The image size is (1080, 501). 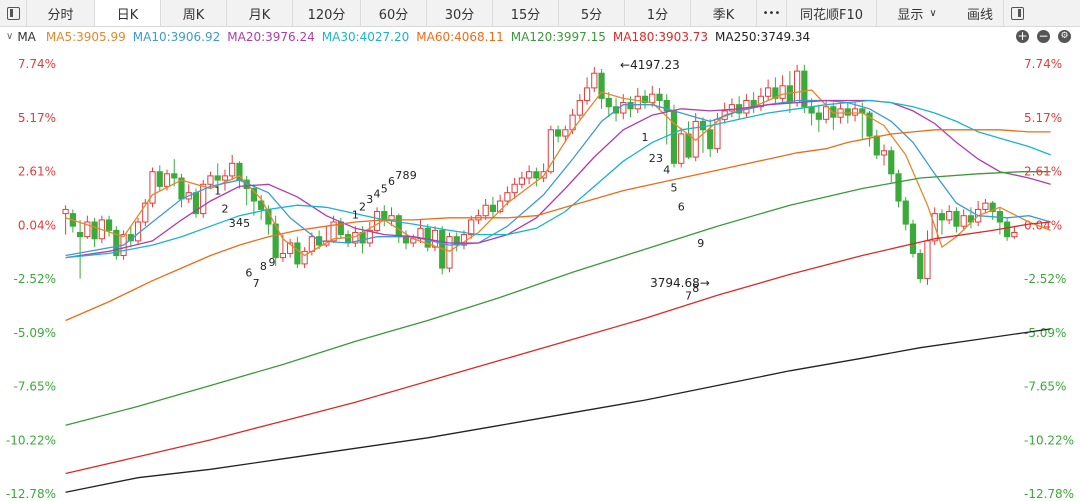 What do you see at coordinates (260, 13) in the screenshot?
I see `tab-monthly-k: 月K` at bounding box center [260, 13].